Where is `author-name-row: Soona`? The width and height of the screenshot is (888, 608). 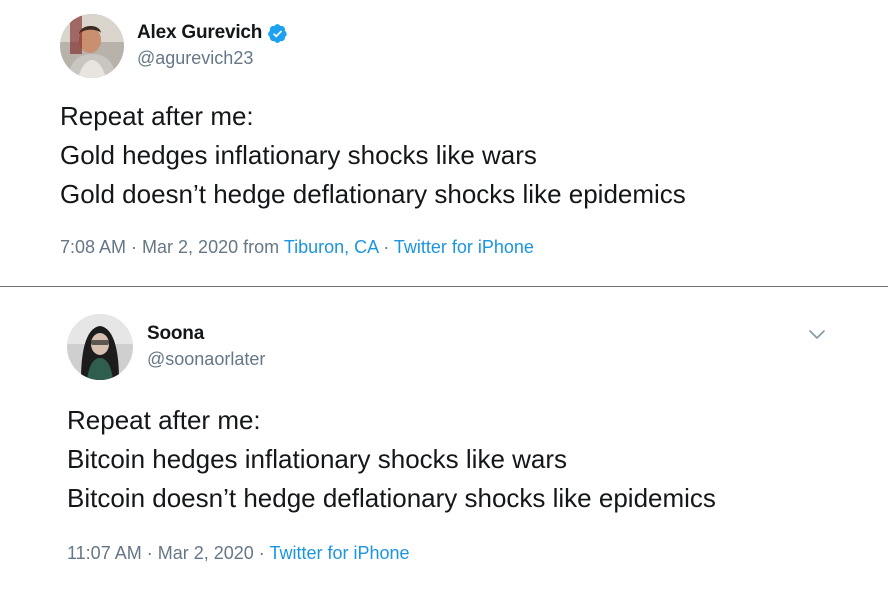
author-name-row: Soona is located at coordinates (175, 334).